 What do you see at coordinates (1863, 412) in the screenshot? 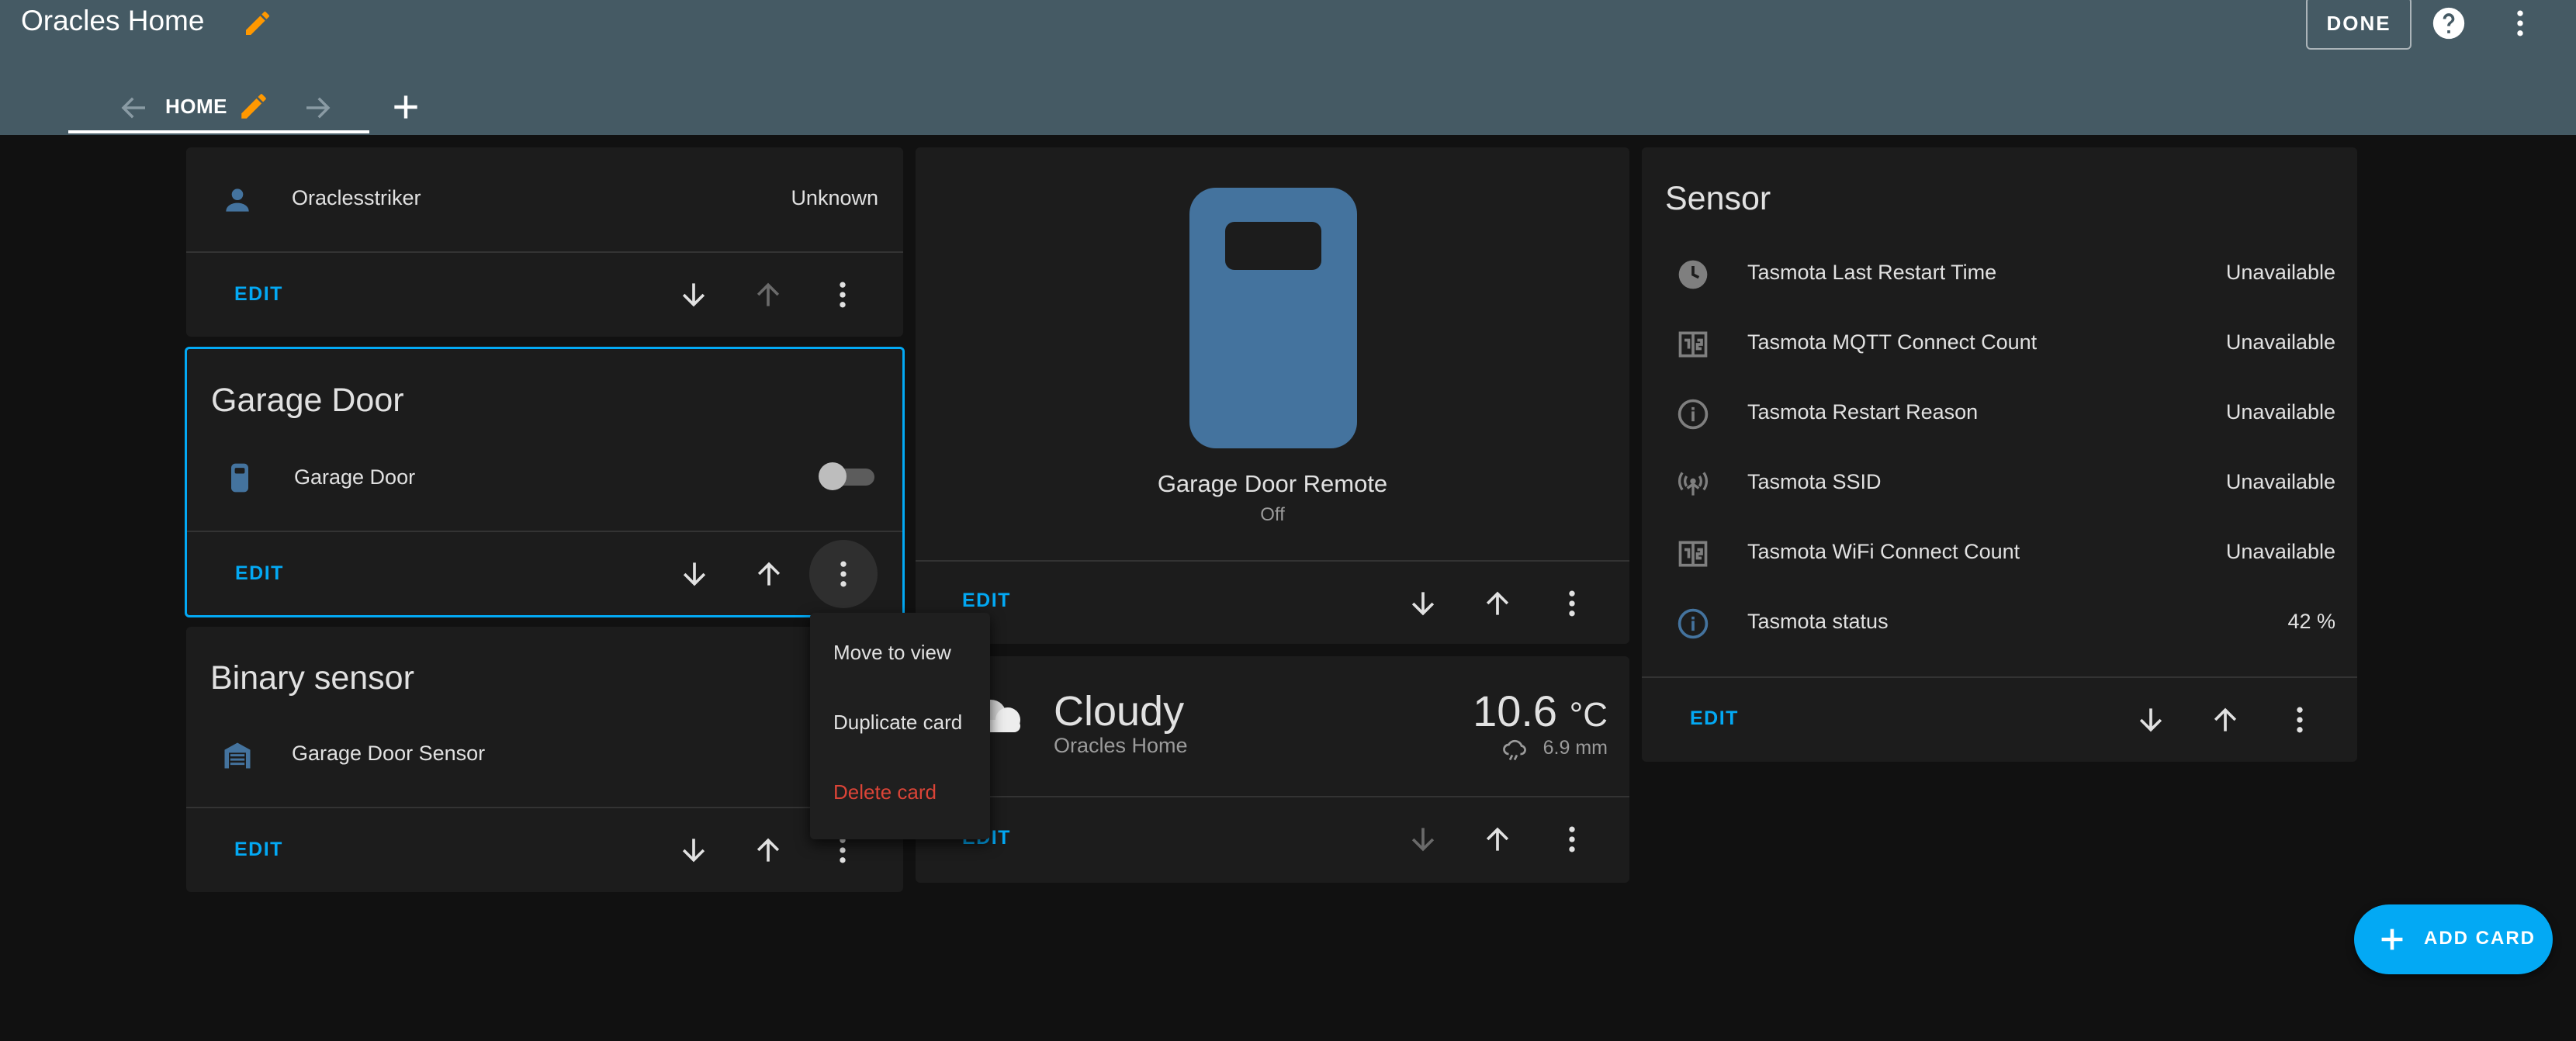
I see `entity-name: Tasmota Restart Reason` at bounding box center [1863, 412].